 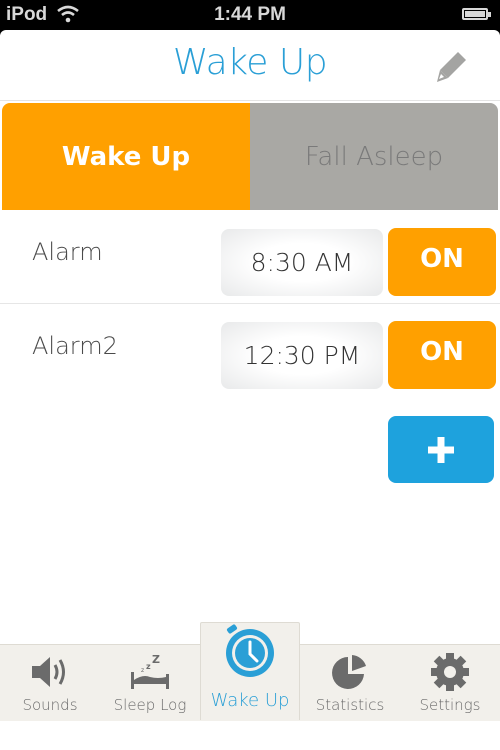 What do you see at coordinates (374, 156) in the screenshot?
I see `segment-fall-asleep: Fall Asleep` at bounding box center [374, 156].